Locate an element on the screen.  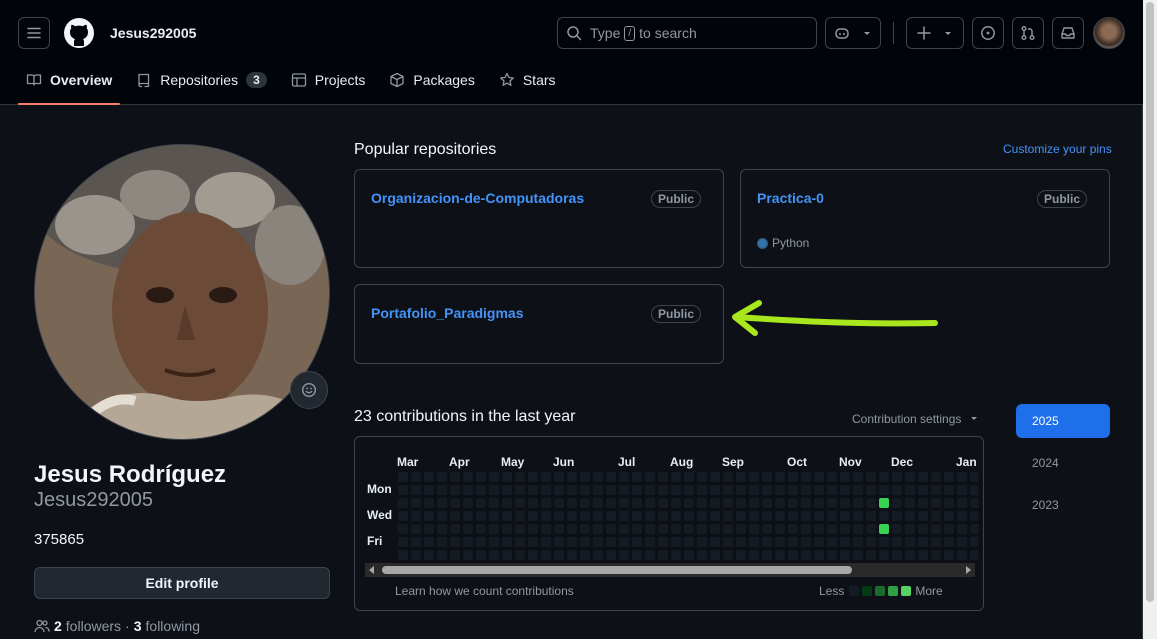
tab-repositories: Repositories 3 is located at coordinates (201, 80).